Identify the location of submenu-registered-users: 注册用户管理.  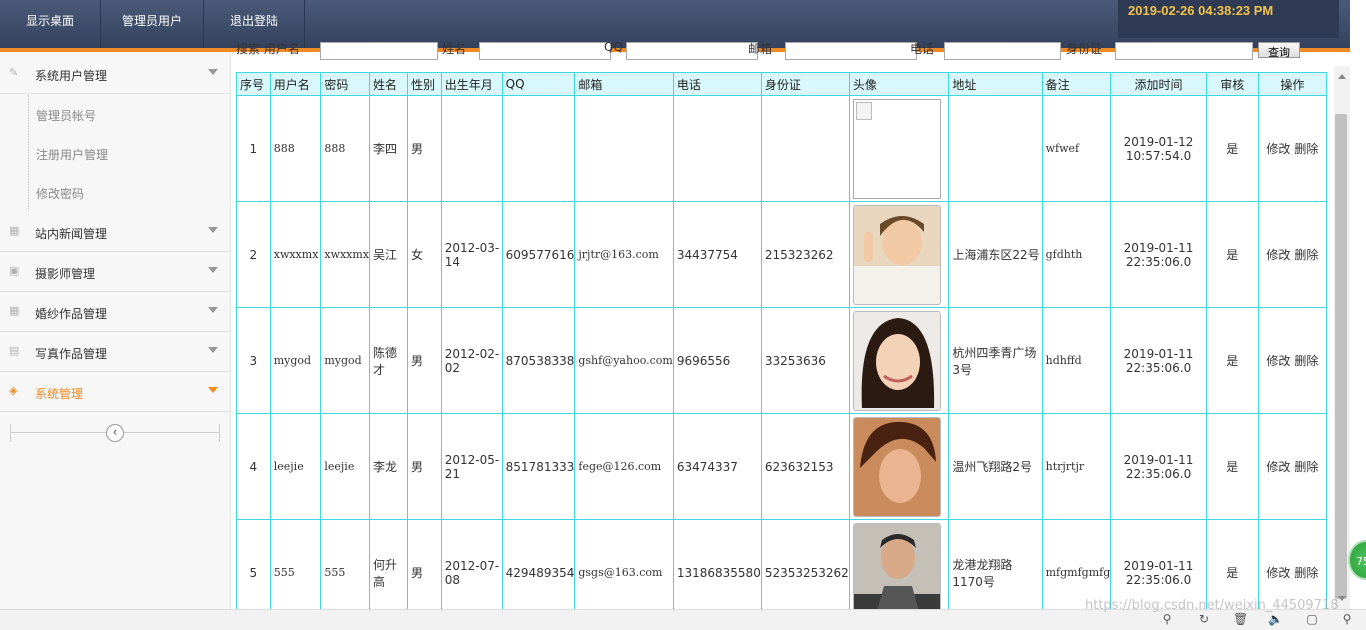
(128, 153).